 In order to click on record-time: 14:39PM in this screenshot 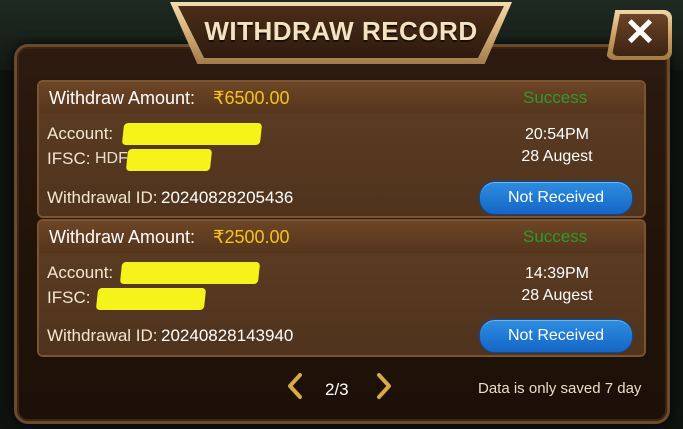, I will do `click(557, 273)`.